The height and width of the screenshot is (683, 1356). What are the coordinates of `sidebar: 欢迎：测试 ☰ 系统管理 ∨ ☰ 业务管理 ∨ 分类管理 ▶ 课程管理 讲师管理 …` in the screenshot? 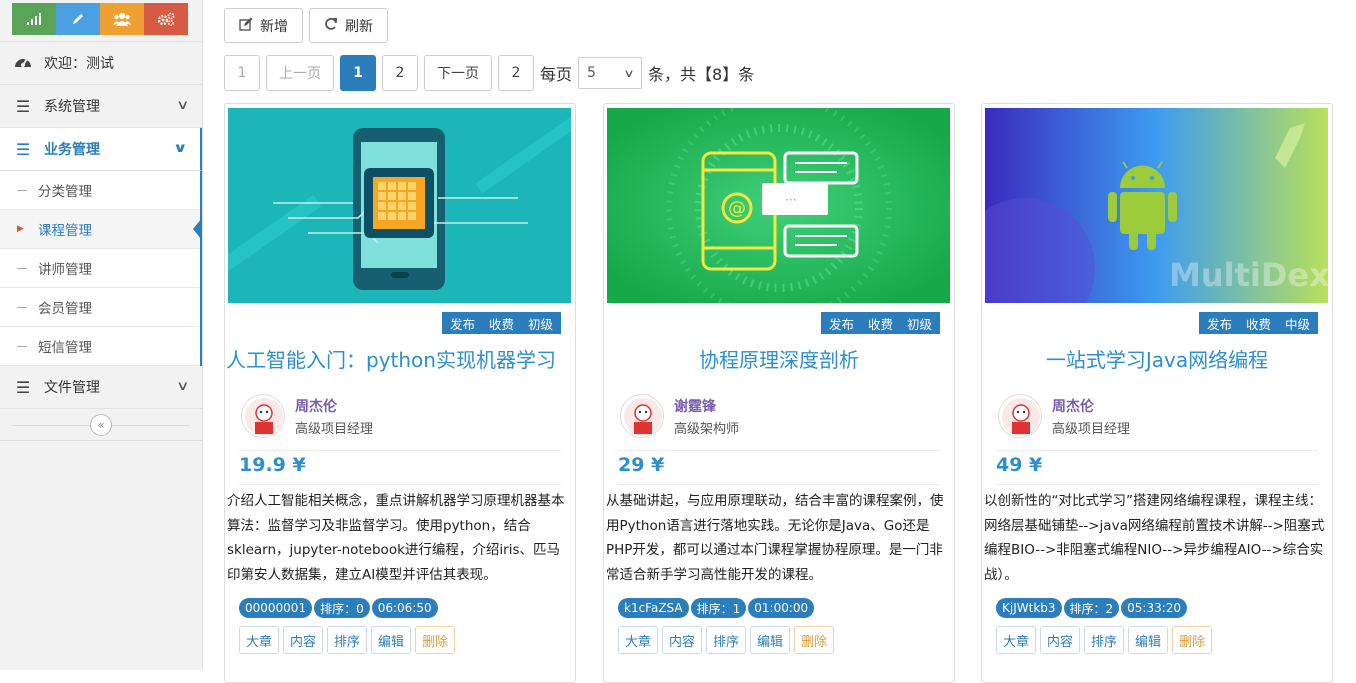 It's located at (101, 335).